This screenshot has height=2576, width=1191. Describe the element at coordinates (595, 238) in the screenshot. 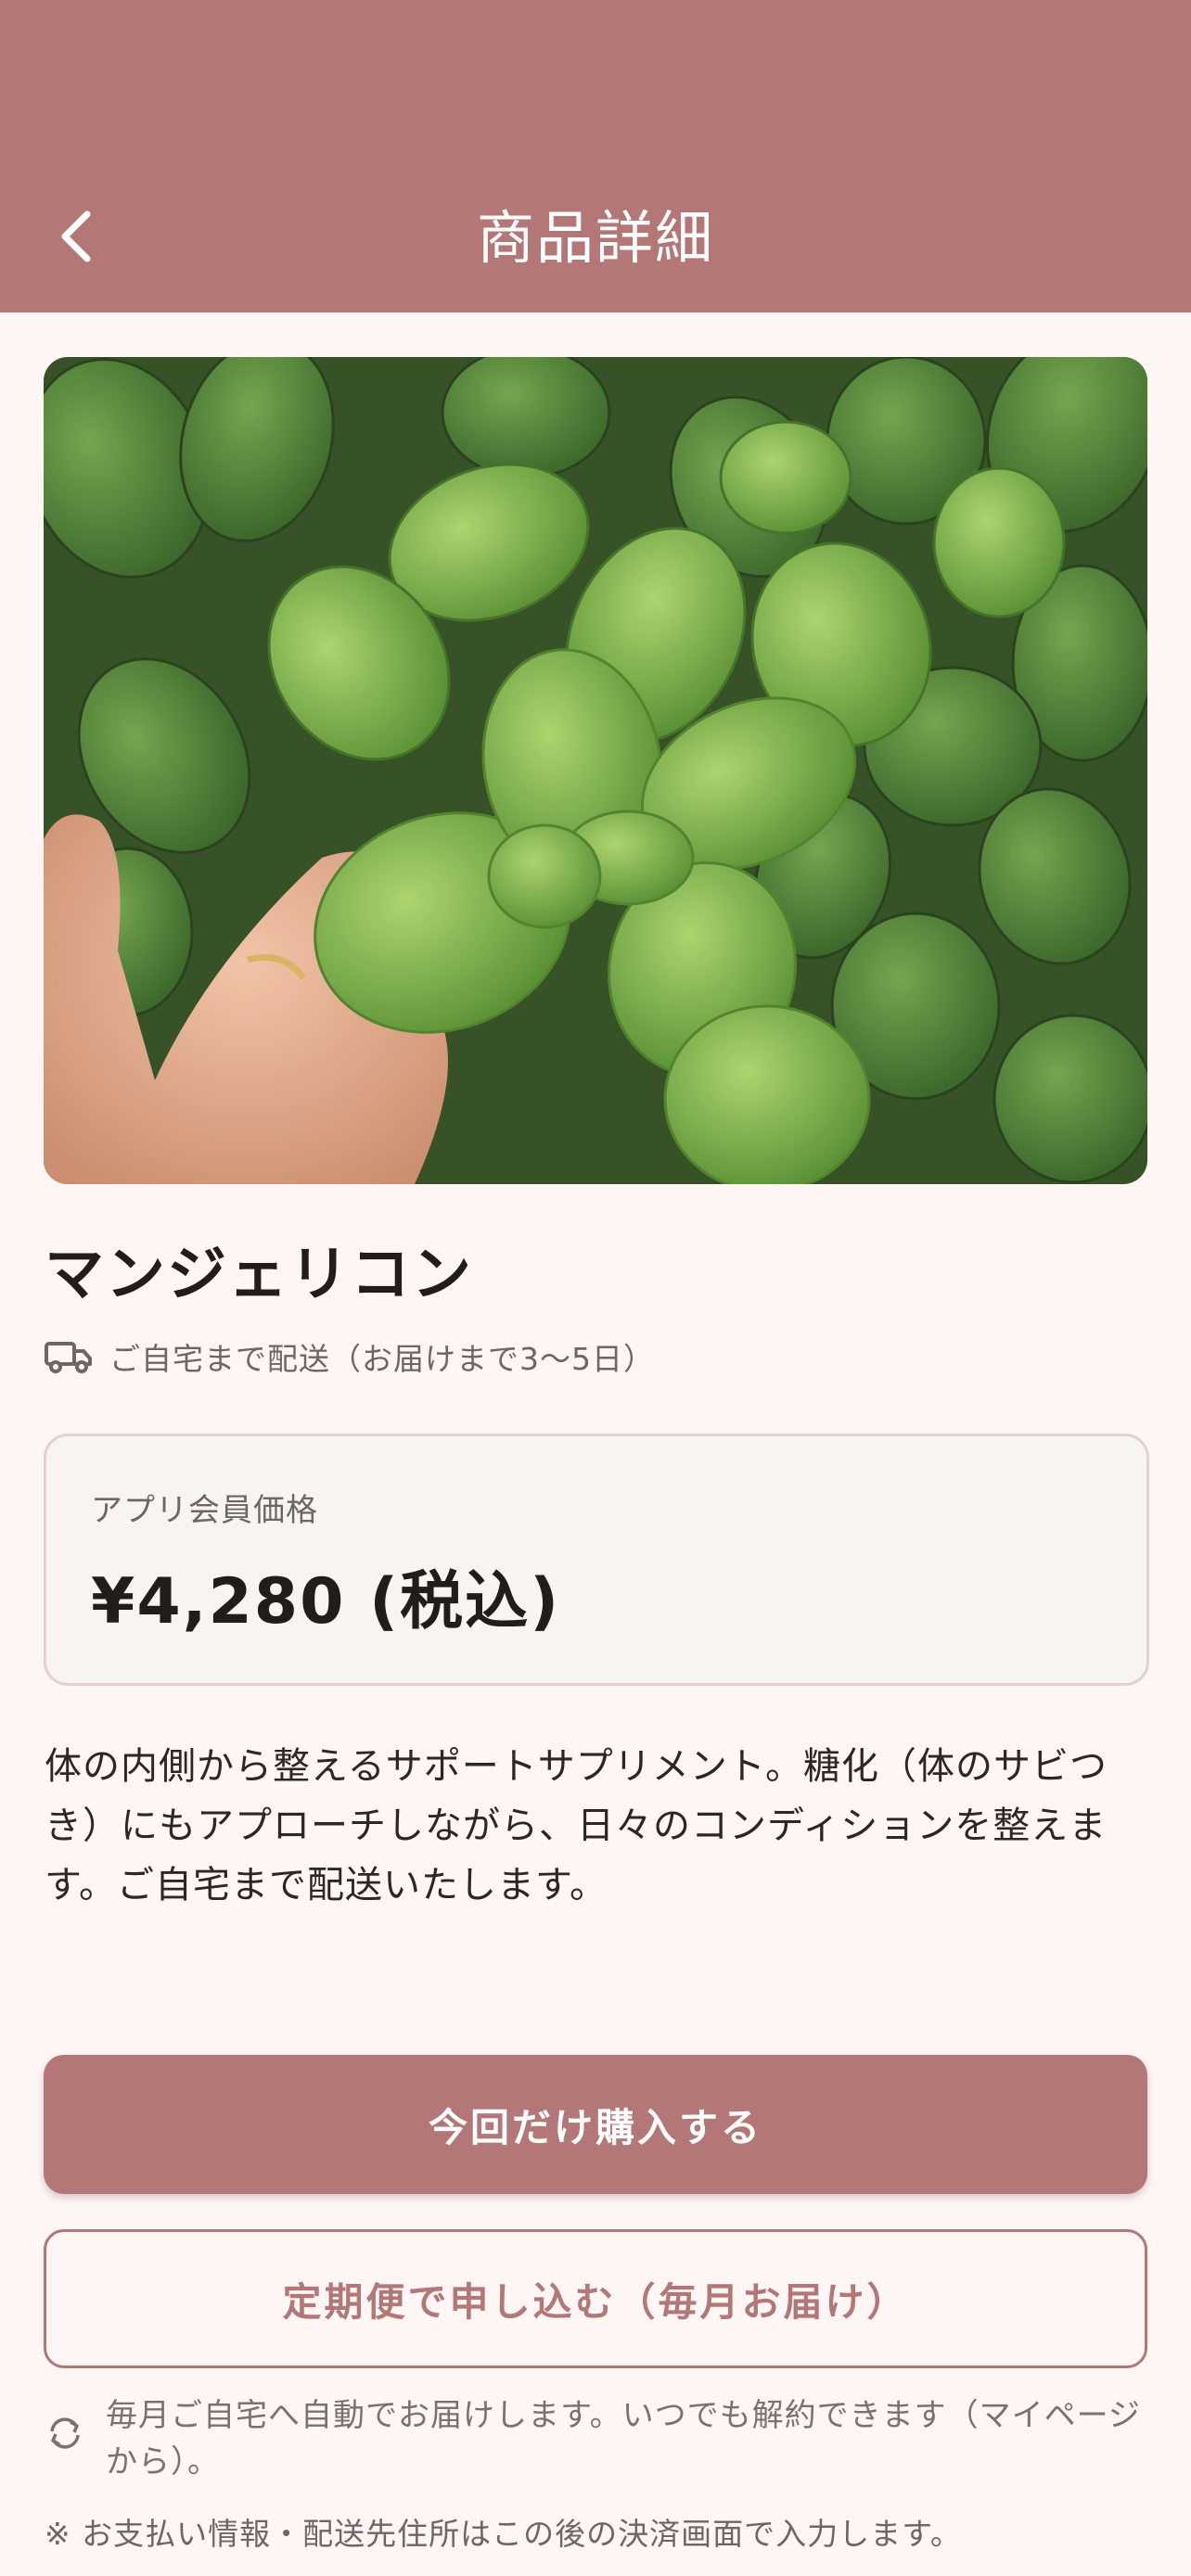

I see `page-title: 商品詳細` at that location.